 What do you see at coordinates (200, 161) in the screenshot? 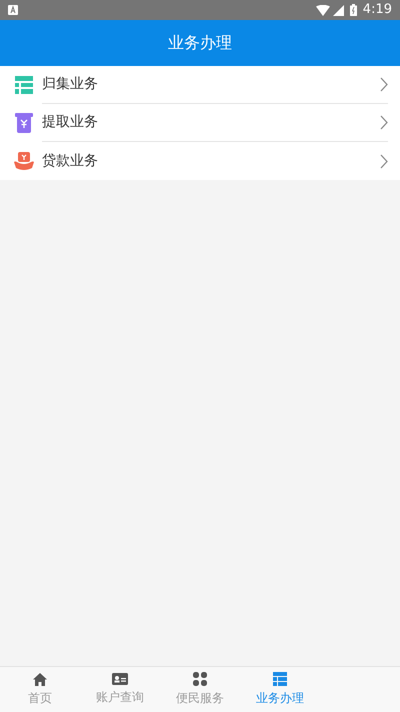
I see `menu-item: 贷款业务` at bounding box center [200, 161].